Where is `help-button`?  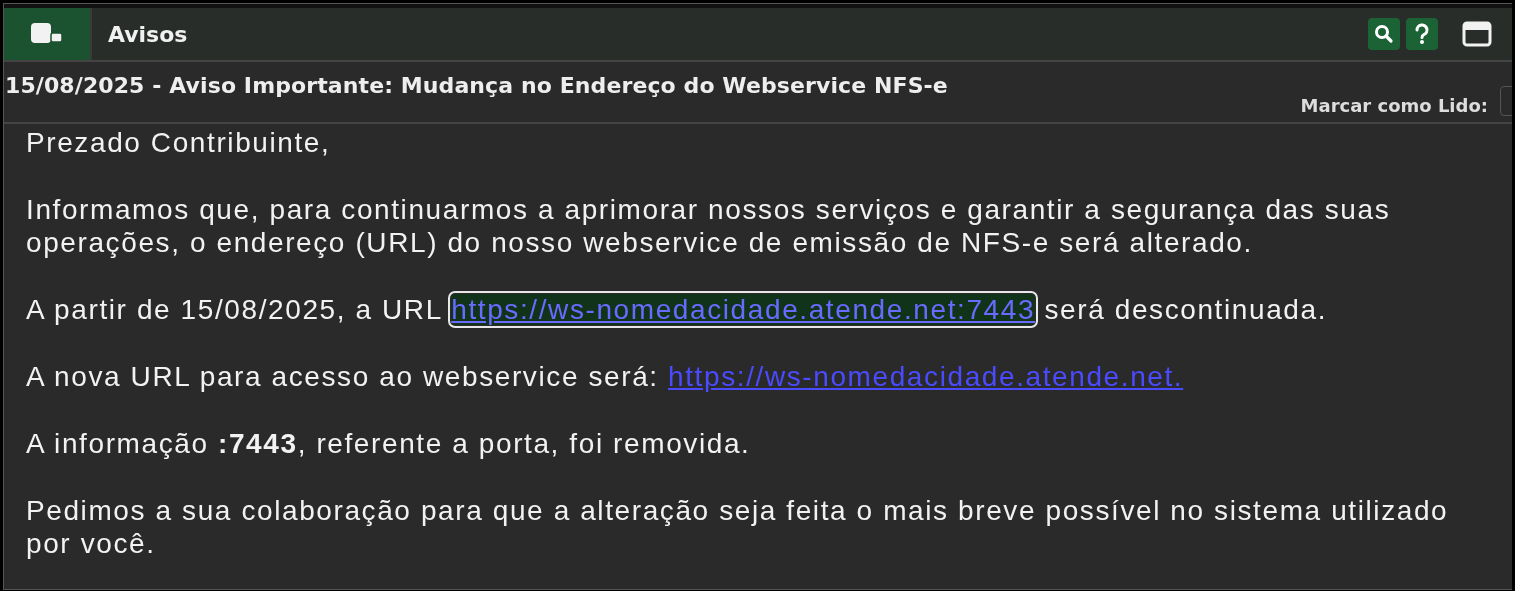 help-button is located at coordinates (1422, 34).